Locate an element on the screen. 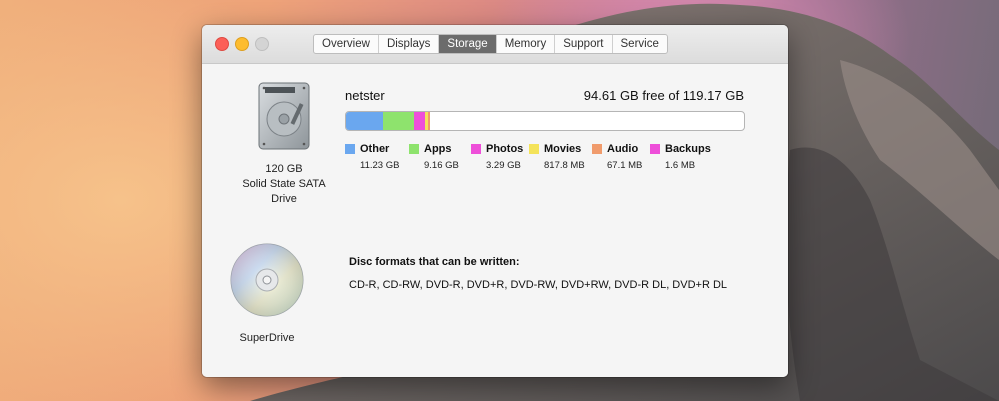  legend-label: Backups is located at coordinates (688, 149).